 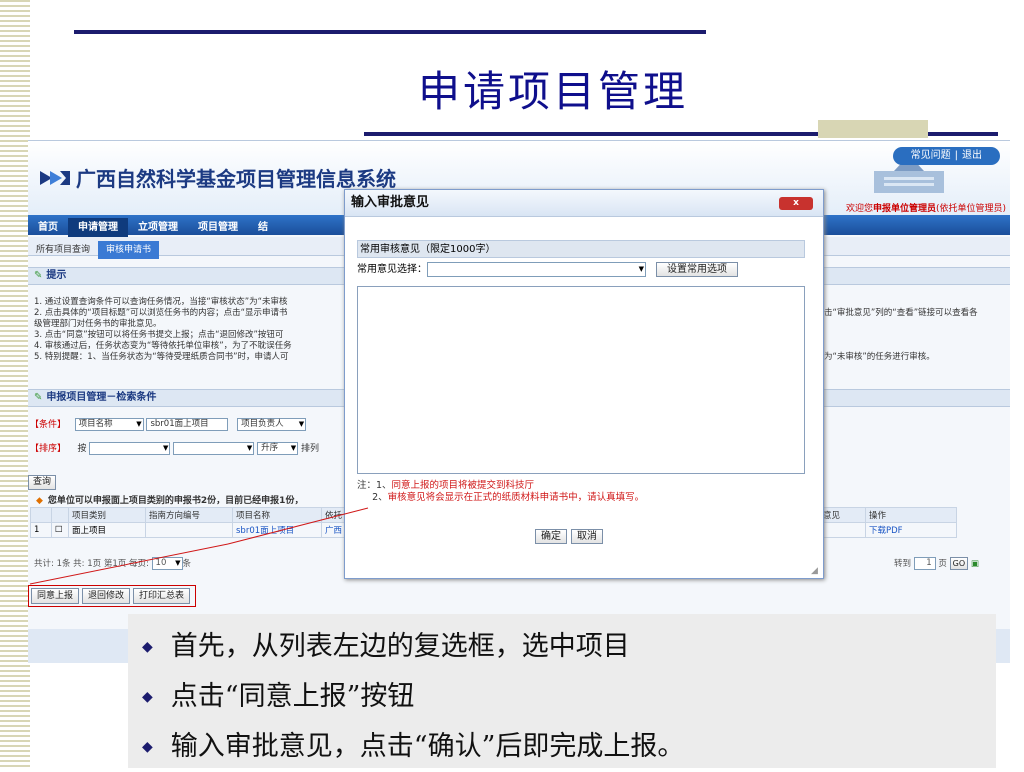 I want to click on query-button: 查询, so click(x=42, y=482).